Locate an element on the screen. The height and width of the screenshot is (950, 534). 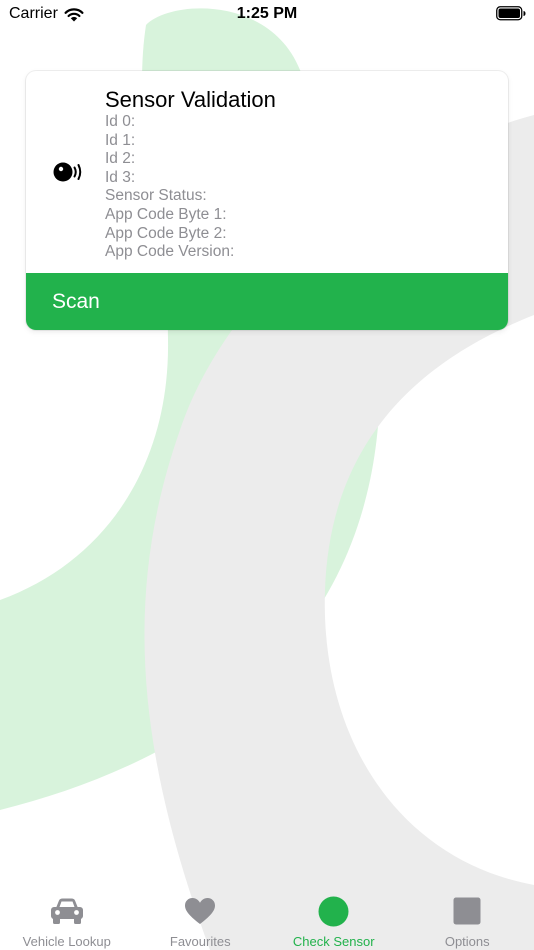
card-title: Sensor Validation is located at coordinates (190, 99).